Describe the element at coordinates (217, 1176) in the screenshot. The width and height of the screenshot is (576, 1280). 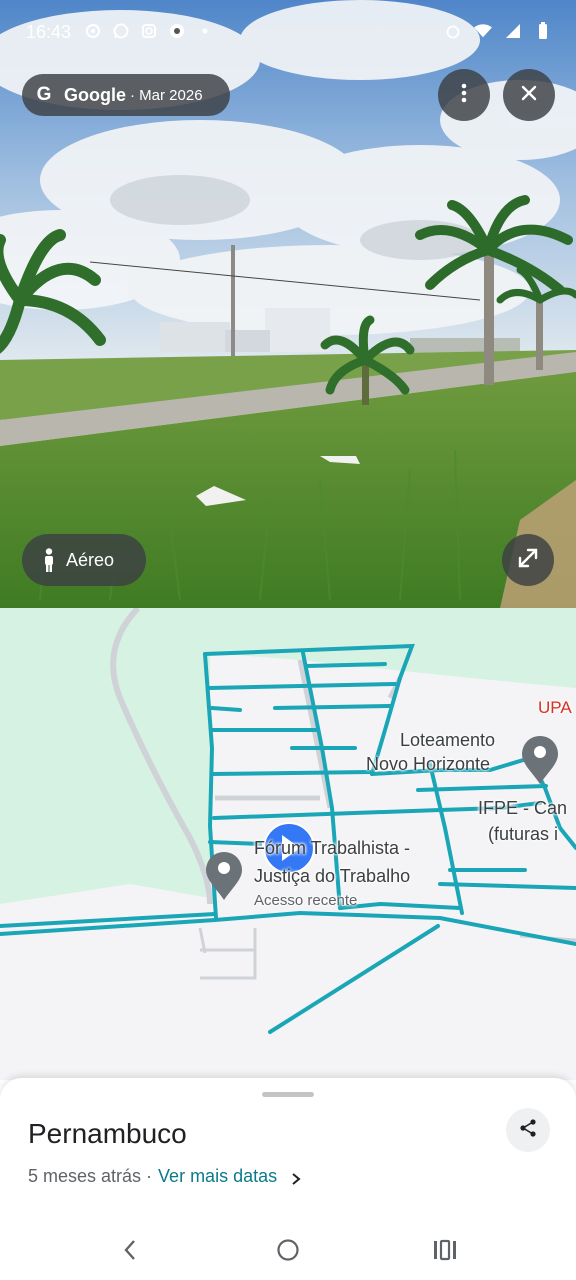
I see `more-dates-link: Ver mais datas` at that location.